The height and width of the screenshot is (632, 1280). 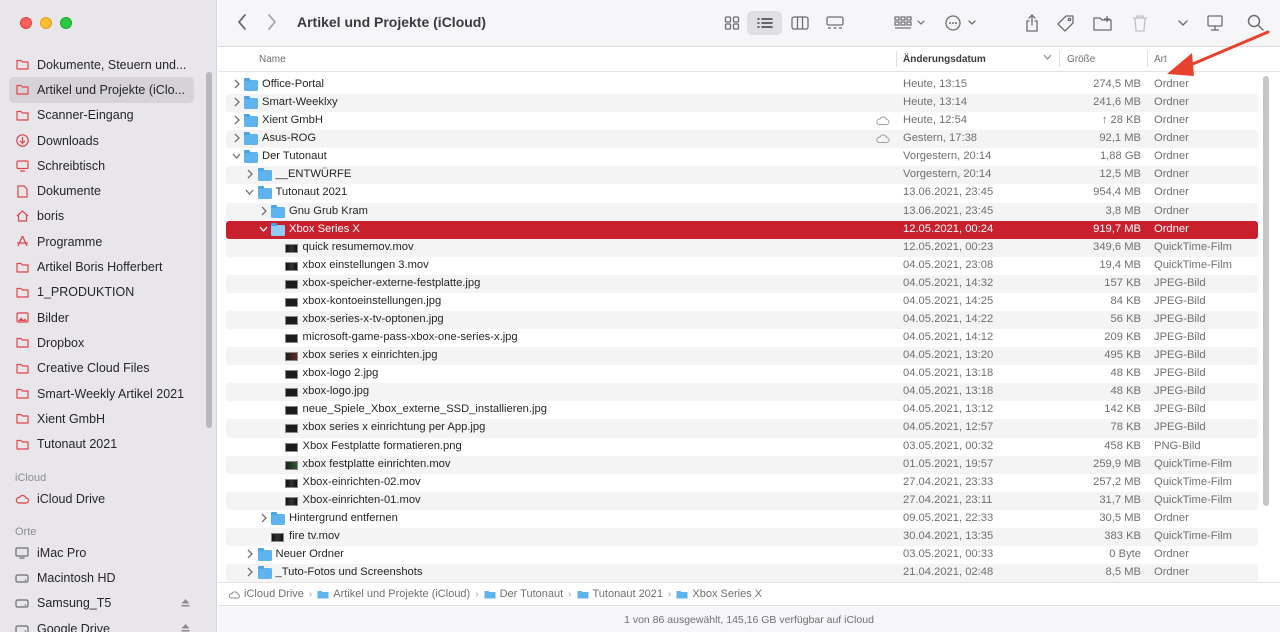 I want to click on group-button, so click(x=911, y=23).